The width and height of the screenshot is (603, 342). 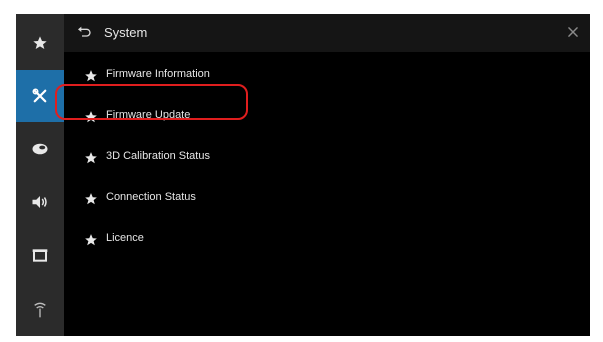 I want to click on rail-item-network, so click(x=40, y=310).